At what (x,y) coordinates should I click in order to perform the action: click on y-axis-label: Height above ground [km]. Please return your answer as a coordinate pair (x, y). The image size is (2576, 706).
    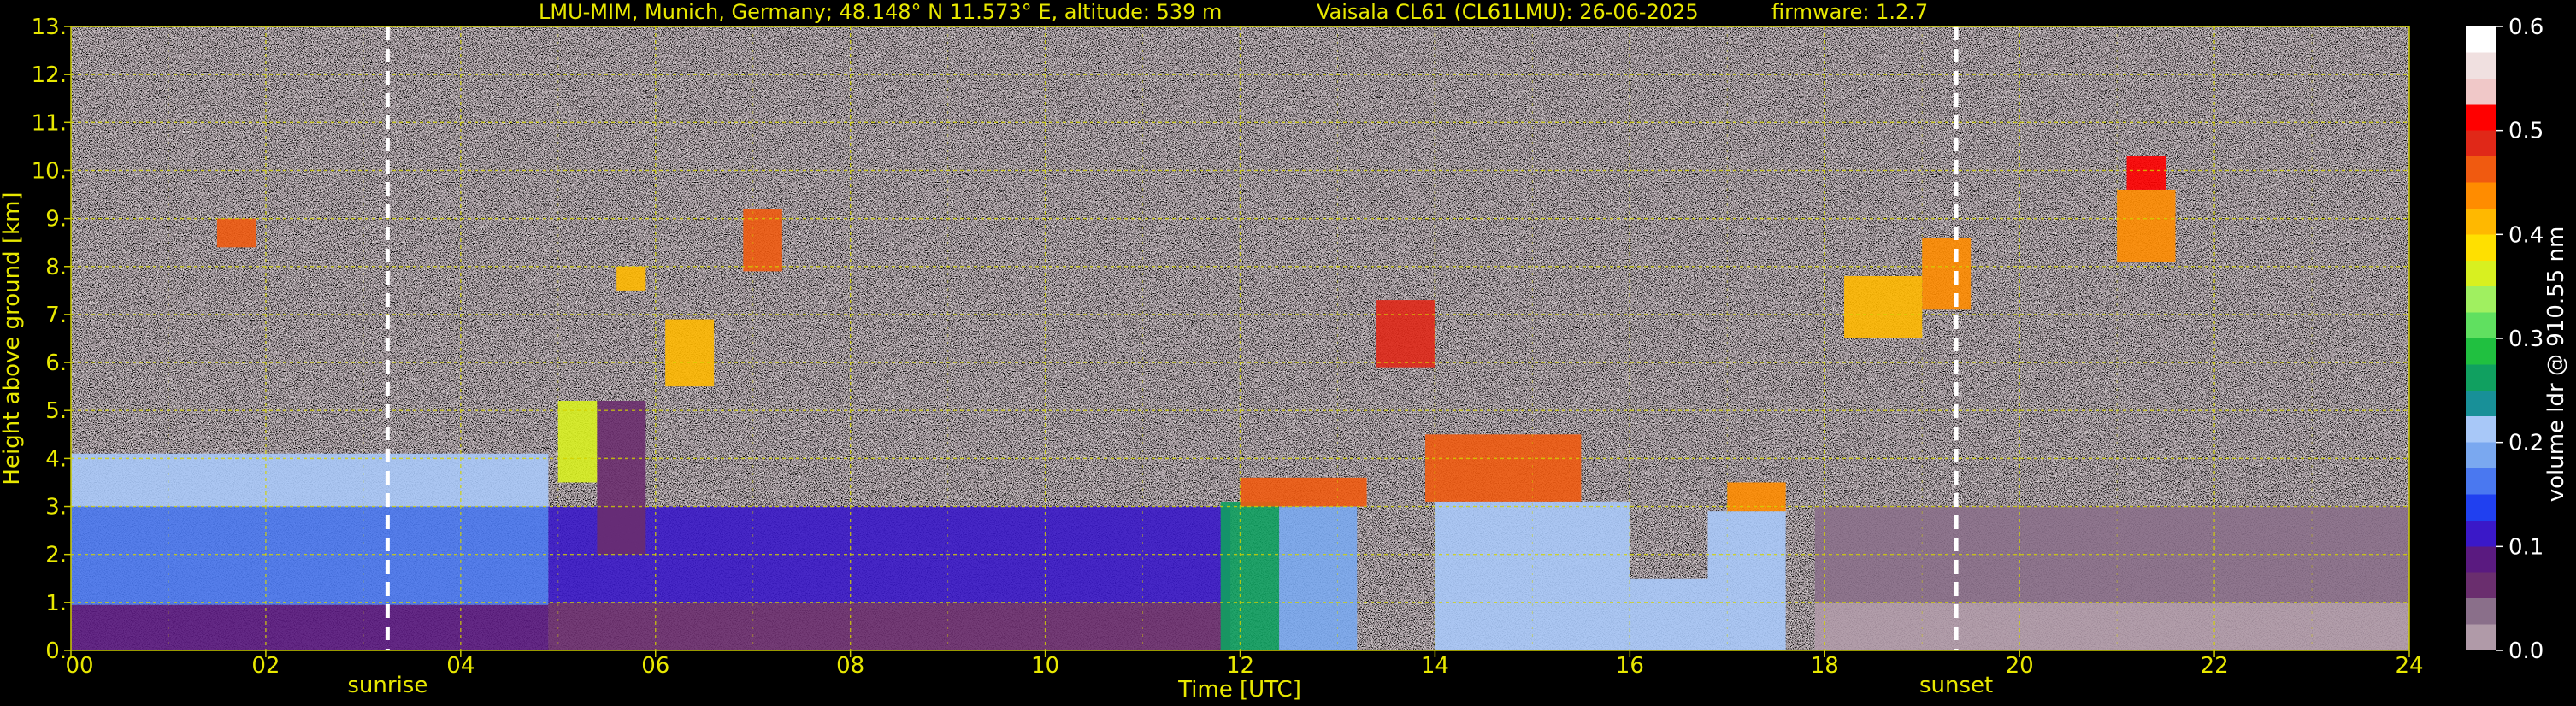
    Looking at the image, I should click on (12, 338).